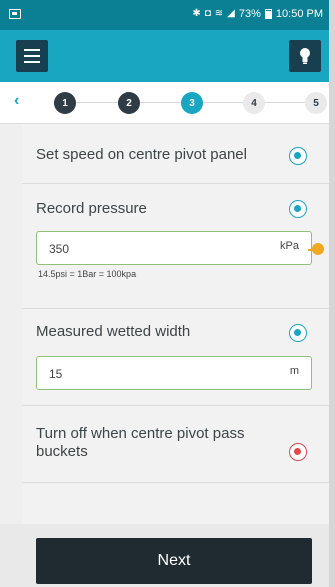  Describe the element at coordinates (298, 209) in the screenshot. I see `record-pressure-radio` at that location.